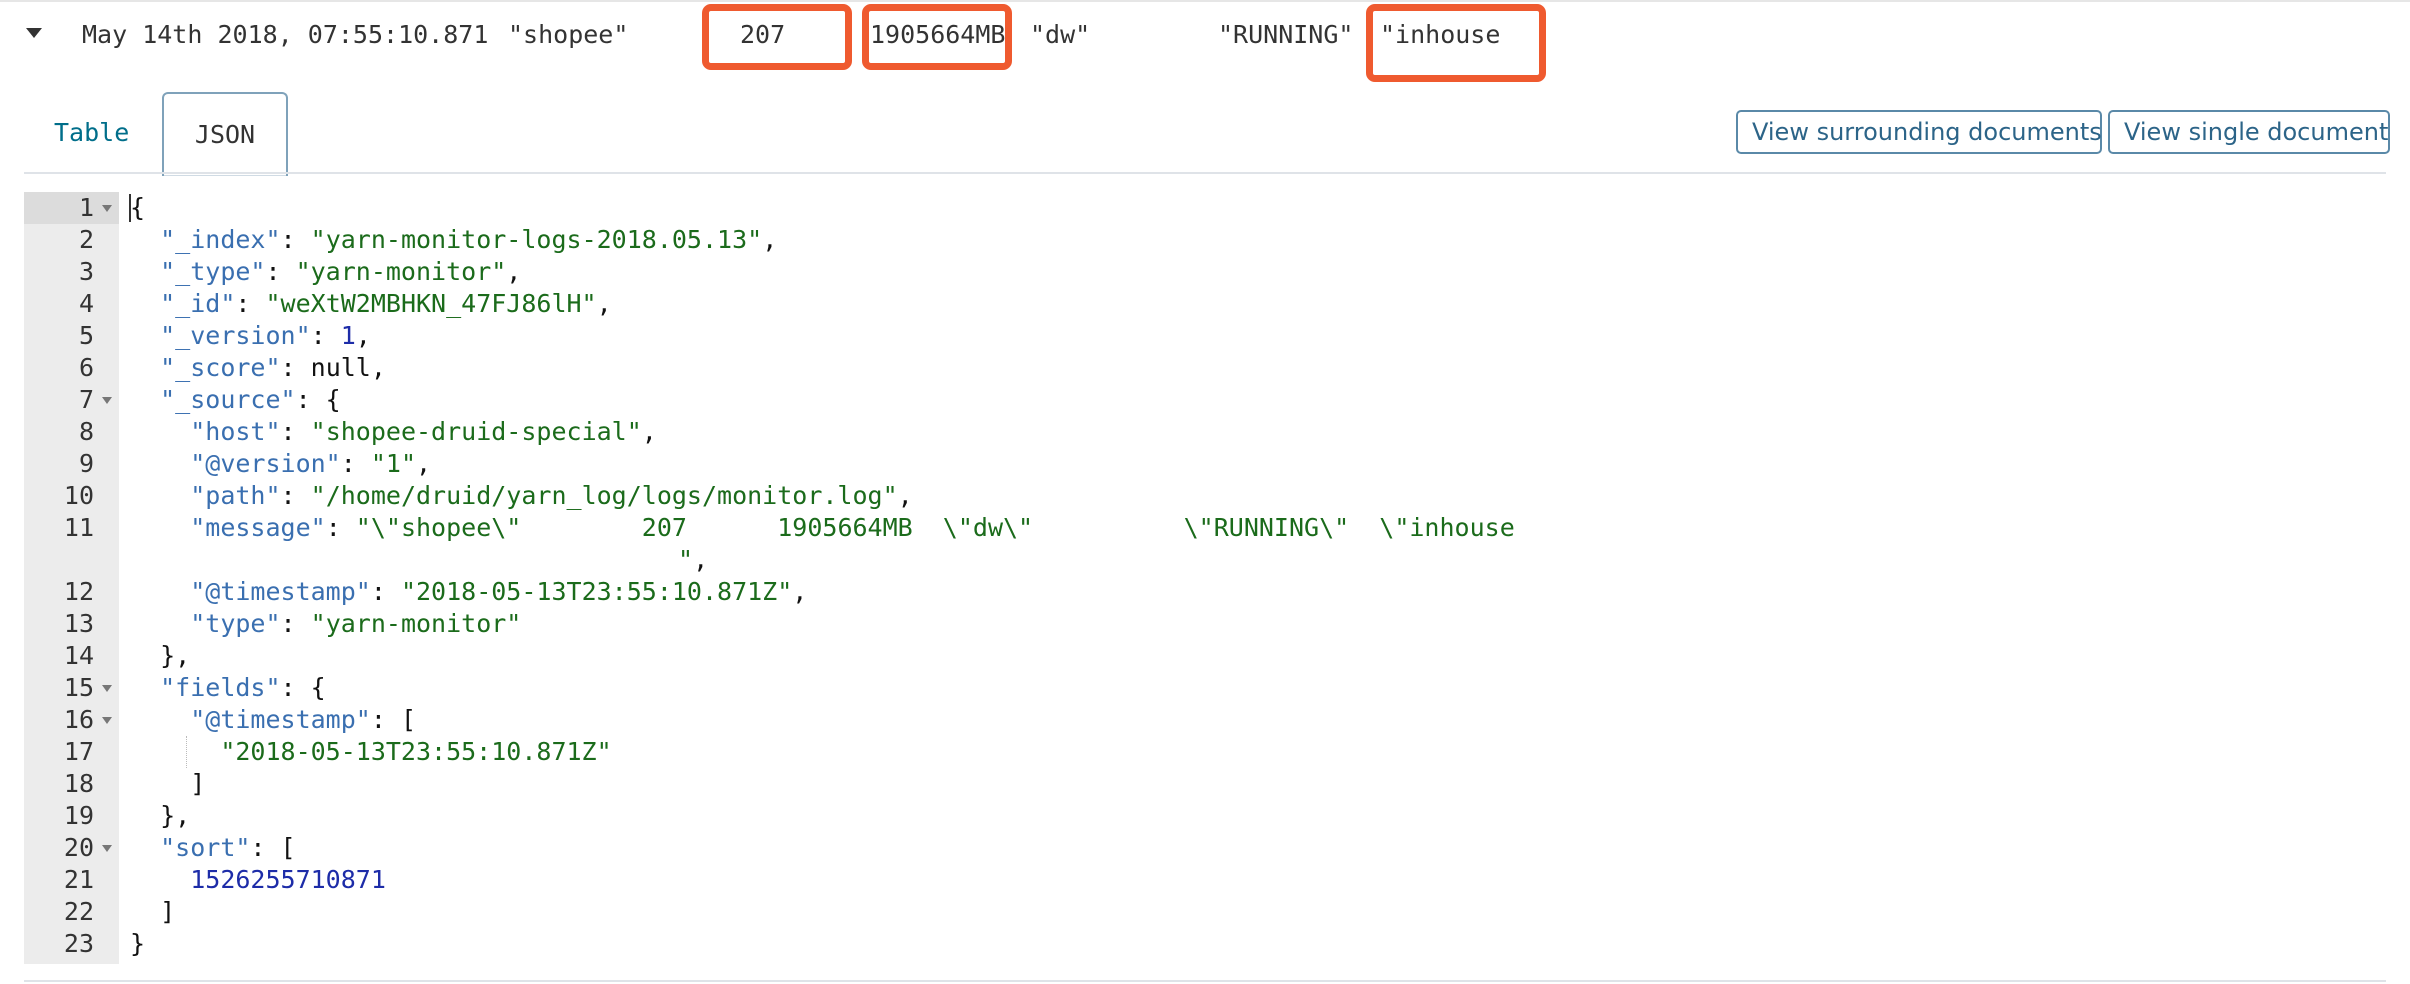 This screenshot has height=984, width=2410. I want to click on json-value: 1526255710871, so click(288, 879).